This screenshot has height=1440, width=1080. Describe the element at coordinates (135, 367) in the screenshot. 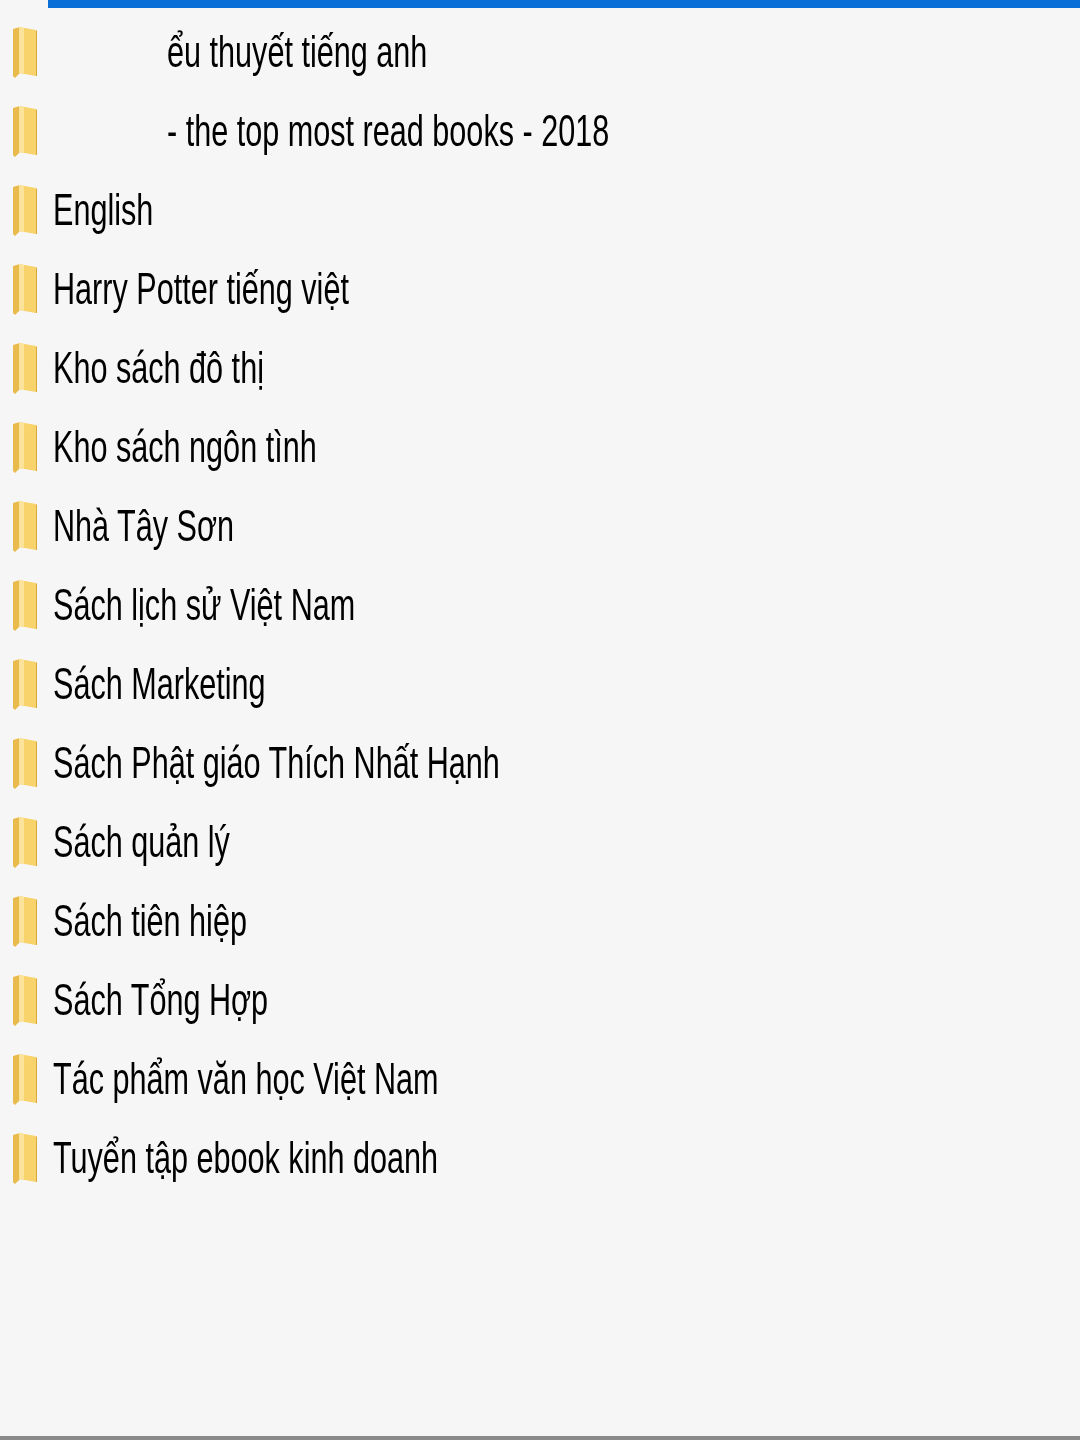

I see `folder-item: Kho sách đô thị` at that location.